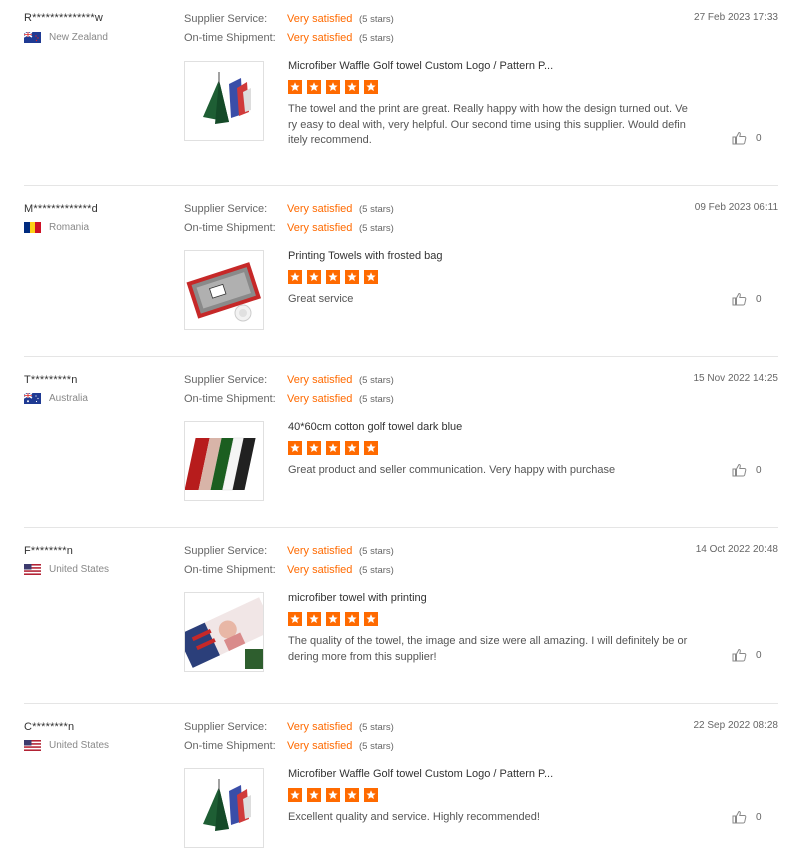 The height and width of the screenshot is (863, 808). I want to click on review-date: 15 Nov 2022 14:25, so click(735, 378).